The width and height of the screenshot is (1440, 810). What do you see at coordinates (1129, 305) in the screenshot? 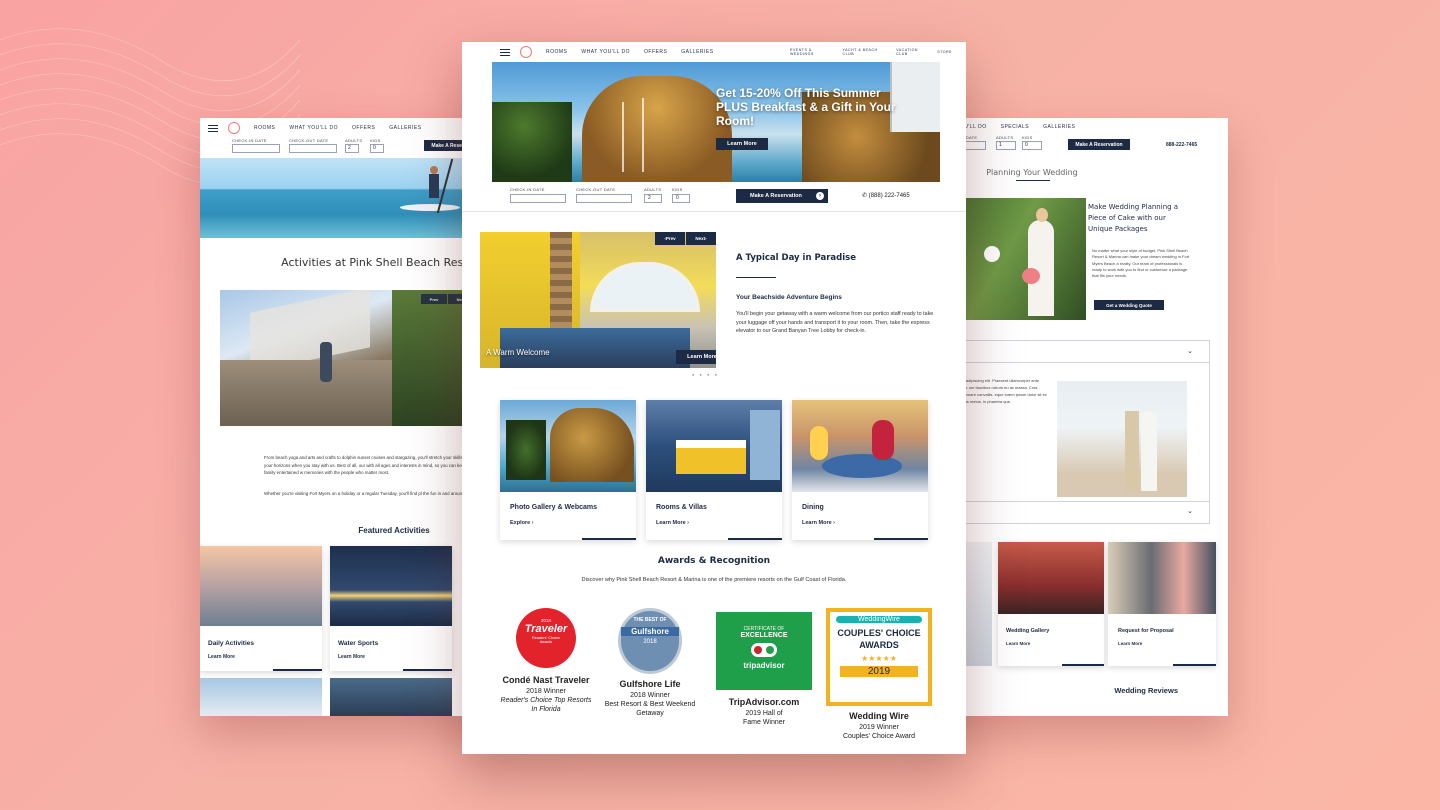
I see `wedding-quote-button: Get a Wedding Quote` at bounding box center [1129, 305].